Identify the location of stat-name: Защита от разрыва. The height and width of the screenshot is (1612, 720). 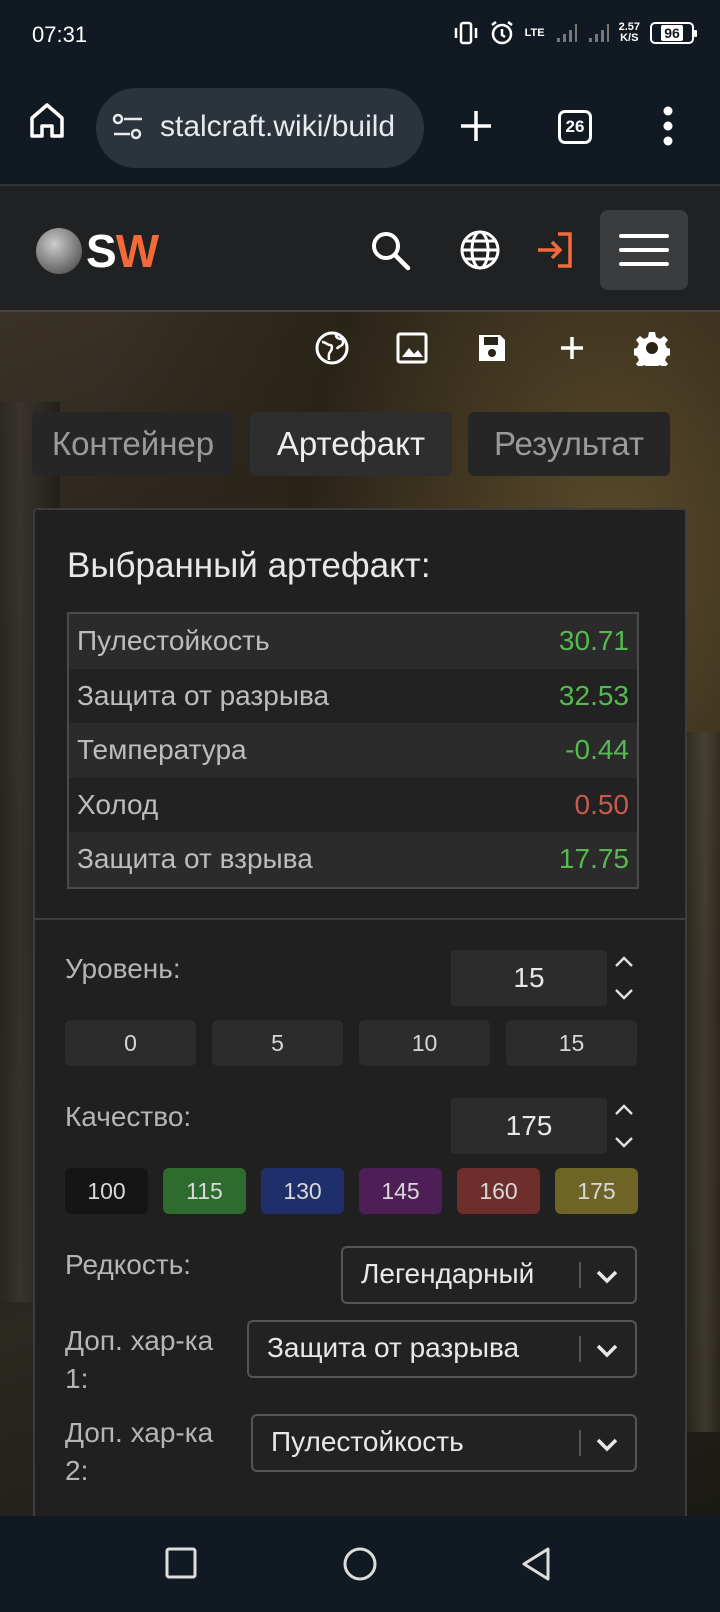
(203, 695).